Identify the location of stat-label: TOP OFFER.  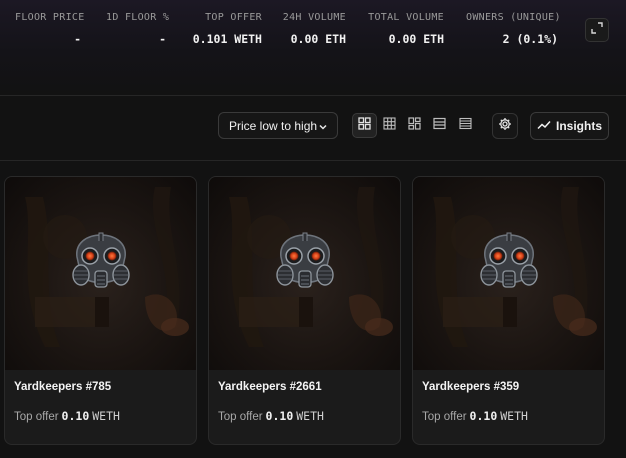
(233, 17).